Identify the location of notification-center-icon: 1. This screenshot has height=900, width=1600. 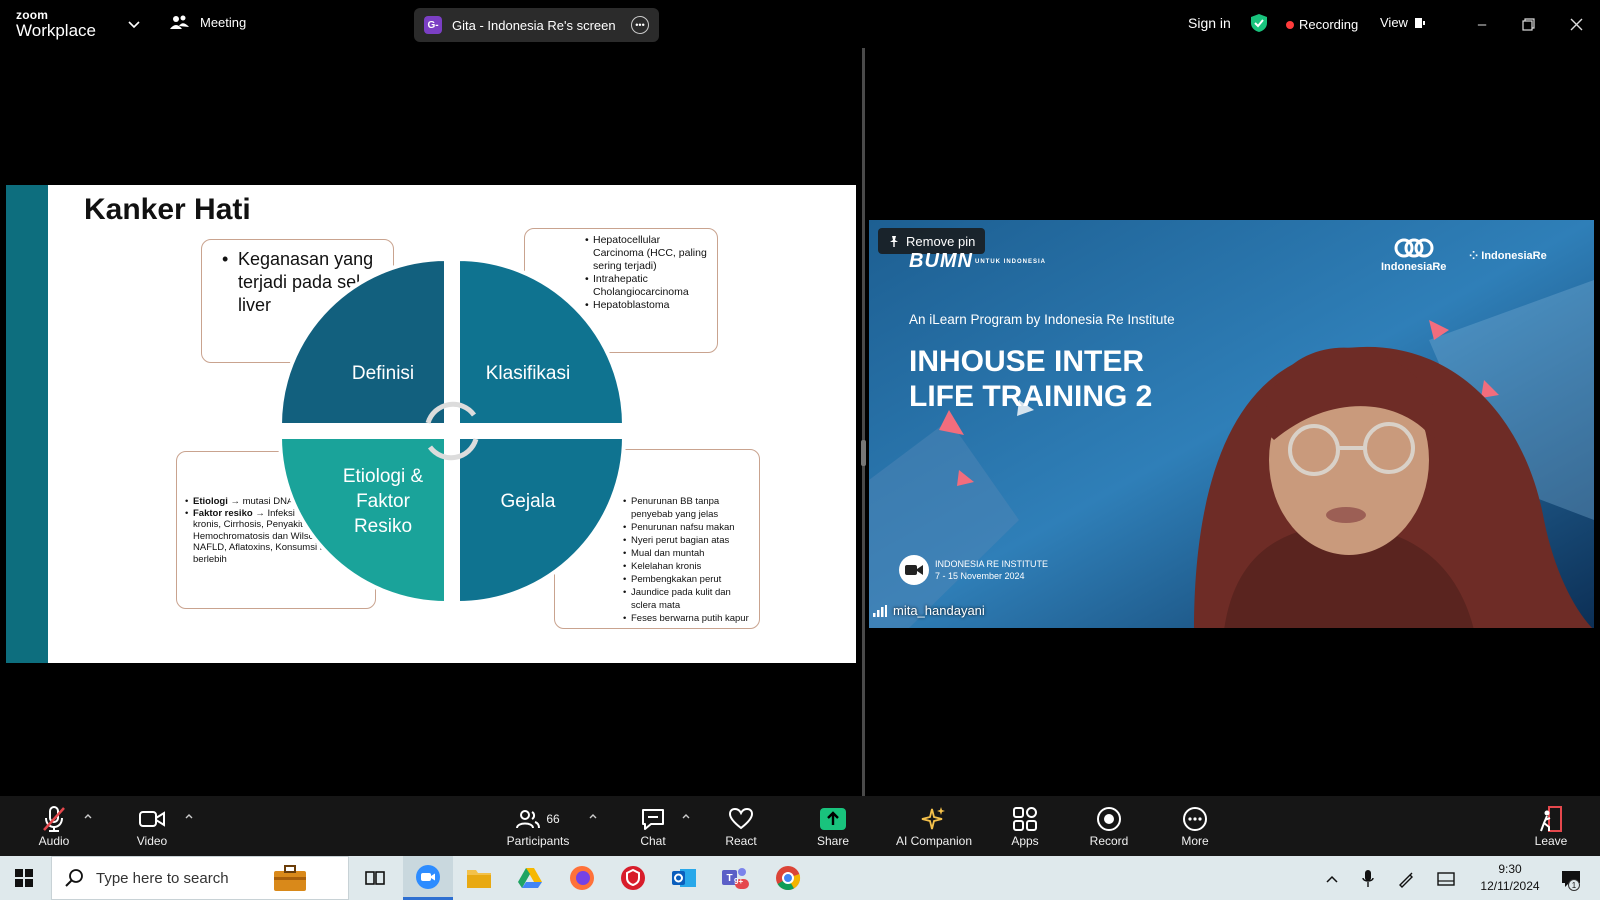
(1571, 879).